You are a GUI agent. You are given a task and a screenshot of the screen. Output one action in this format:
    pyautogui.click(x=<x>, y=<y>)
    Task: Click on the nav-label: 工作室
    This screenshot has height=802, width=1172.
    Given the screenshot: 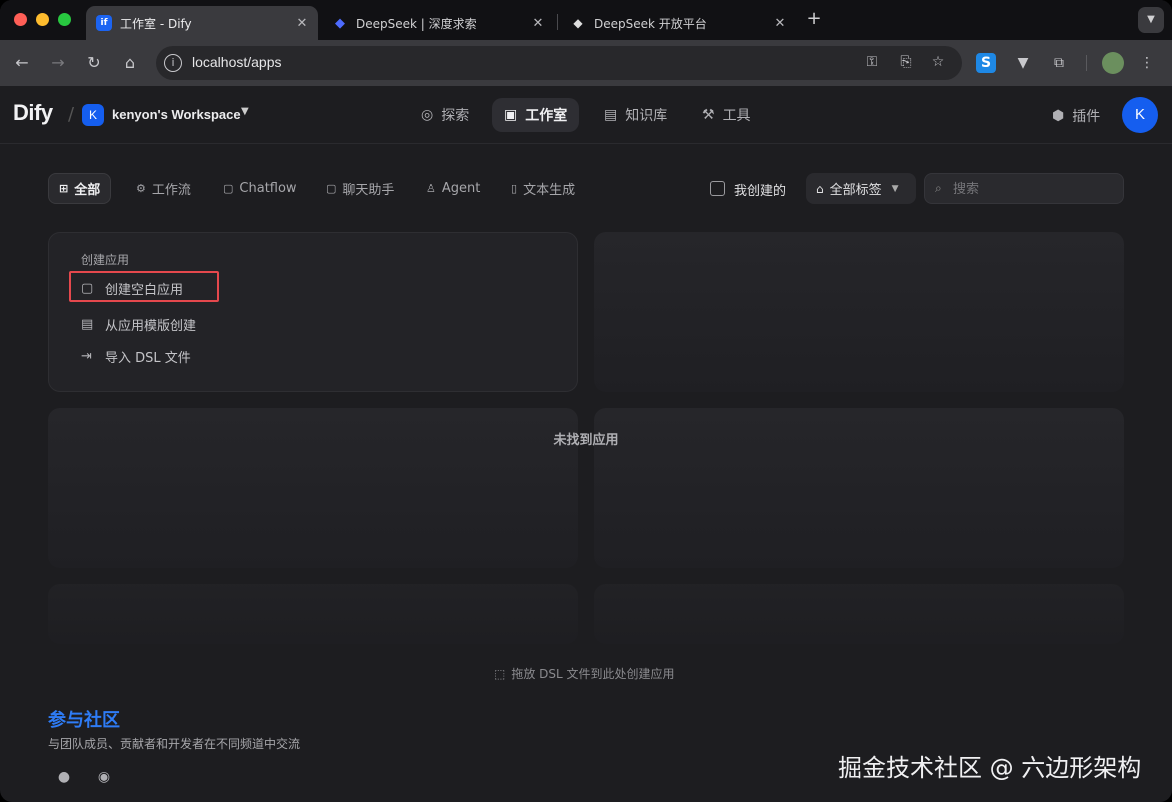 What is the action you would take?
    pyautogui.click(x=546, y=116)
    